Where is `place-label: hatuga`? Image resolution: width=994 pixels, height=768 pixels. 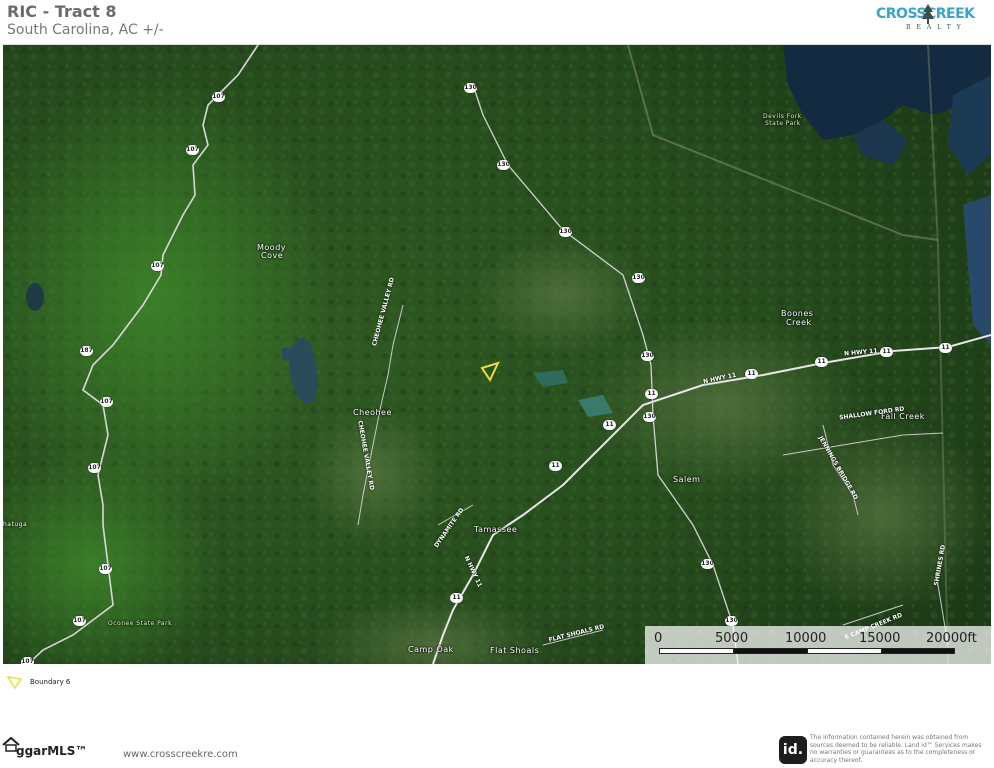 place-label: hatuga is located at coordinates (15, 524).